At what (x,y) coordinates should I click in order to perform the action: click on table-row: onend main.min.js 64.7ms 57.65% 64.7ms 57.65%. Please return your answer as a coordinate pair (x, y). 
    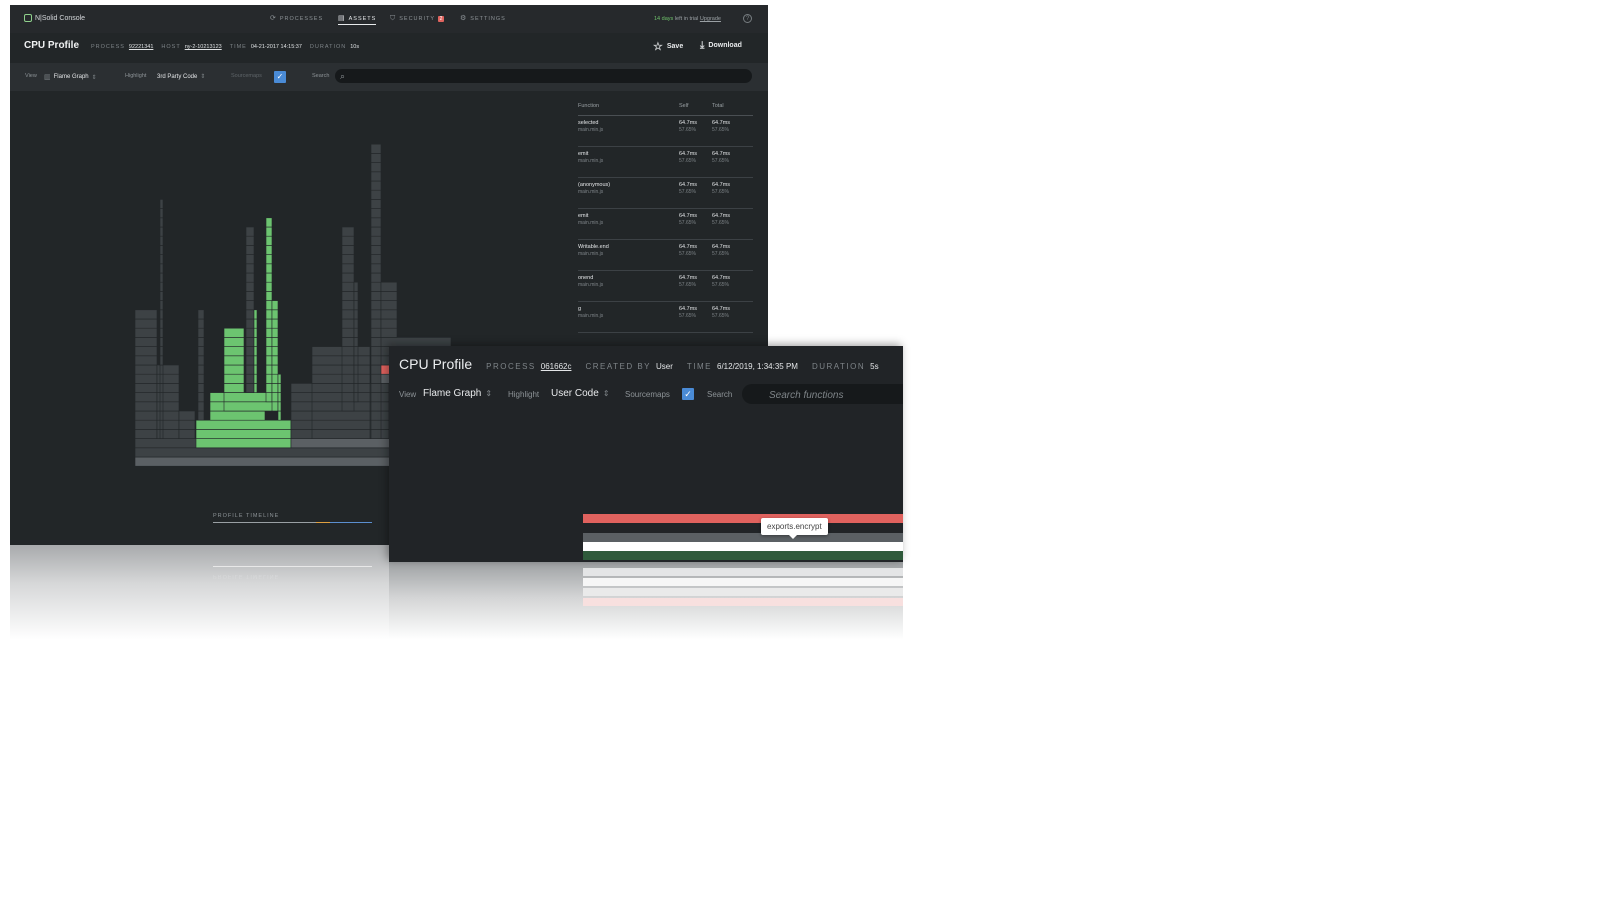
    Looking at the image, I should click on (665, 286).